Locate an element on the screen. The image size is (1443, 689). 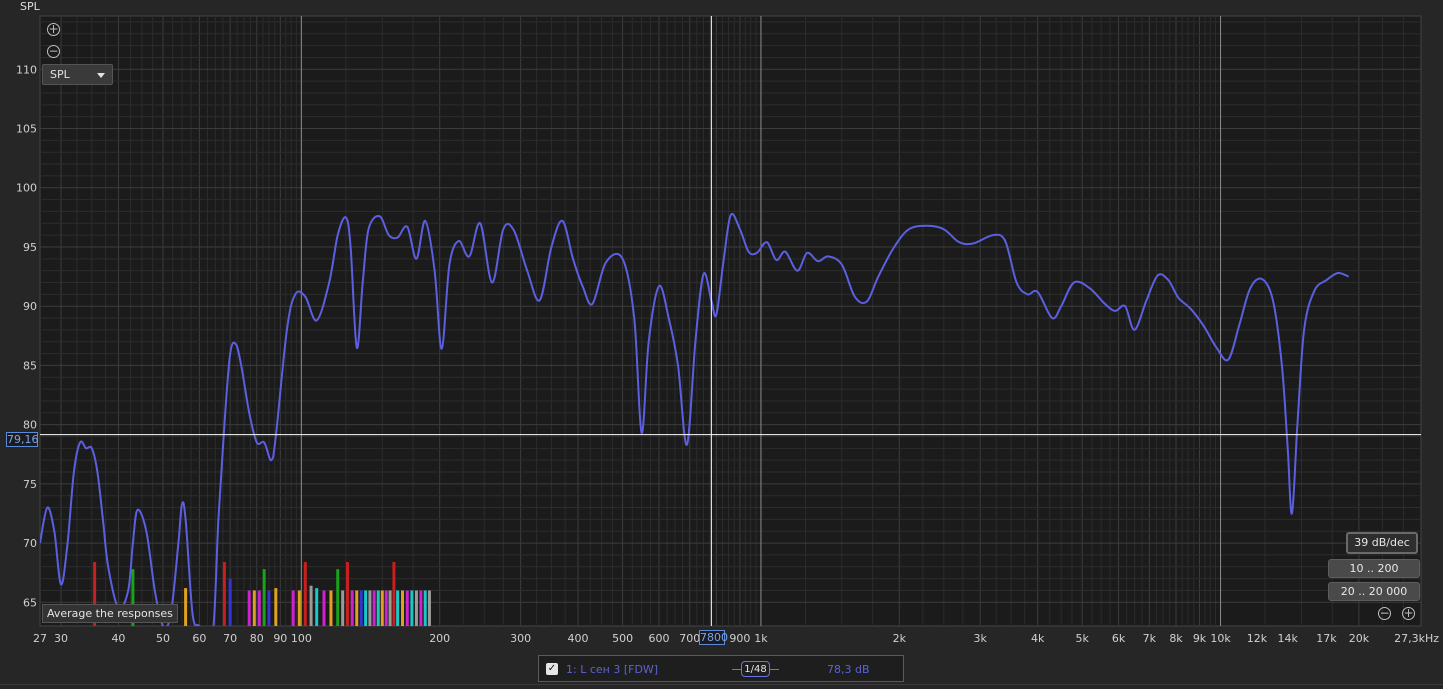
legend-cursor-value: 78,3 dB is located at coordinates (848, 669).